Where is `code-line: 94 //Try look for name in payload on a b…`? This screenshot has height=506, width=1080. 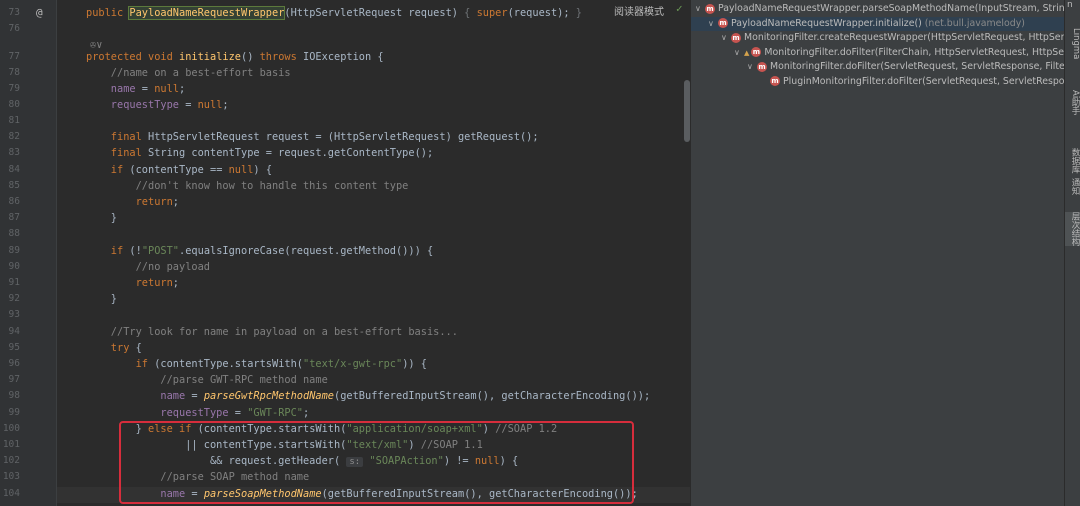
code-line: 94 //Try look for name in payload on a b… is located at coordinates (345, 332).